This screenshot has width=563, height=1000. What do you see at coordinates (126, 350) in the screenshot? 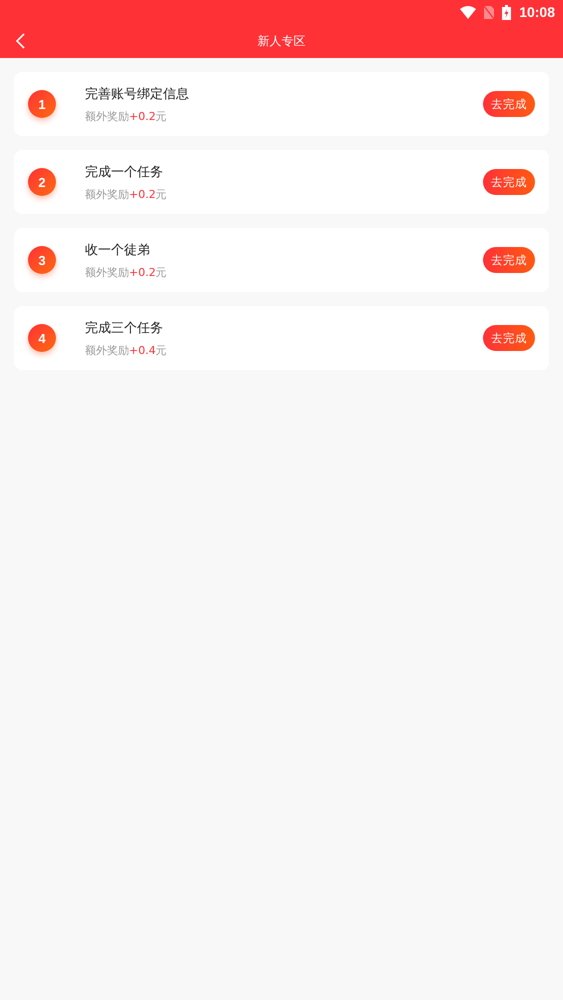
I see `reward-text: 额外奖励+0.4元` at bounding box center [126, 350].